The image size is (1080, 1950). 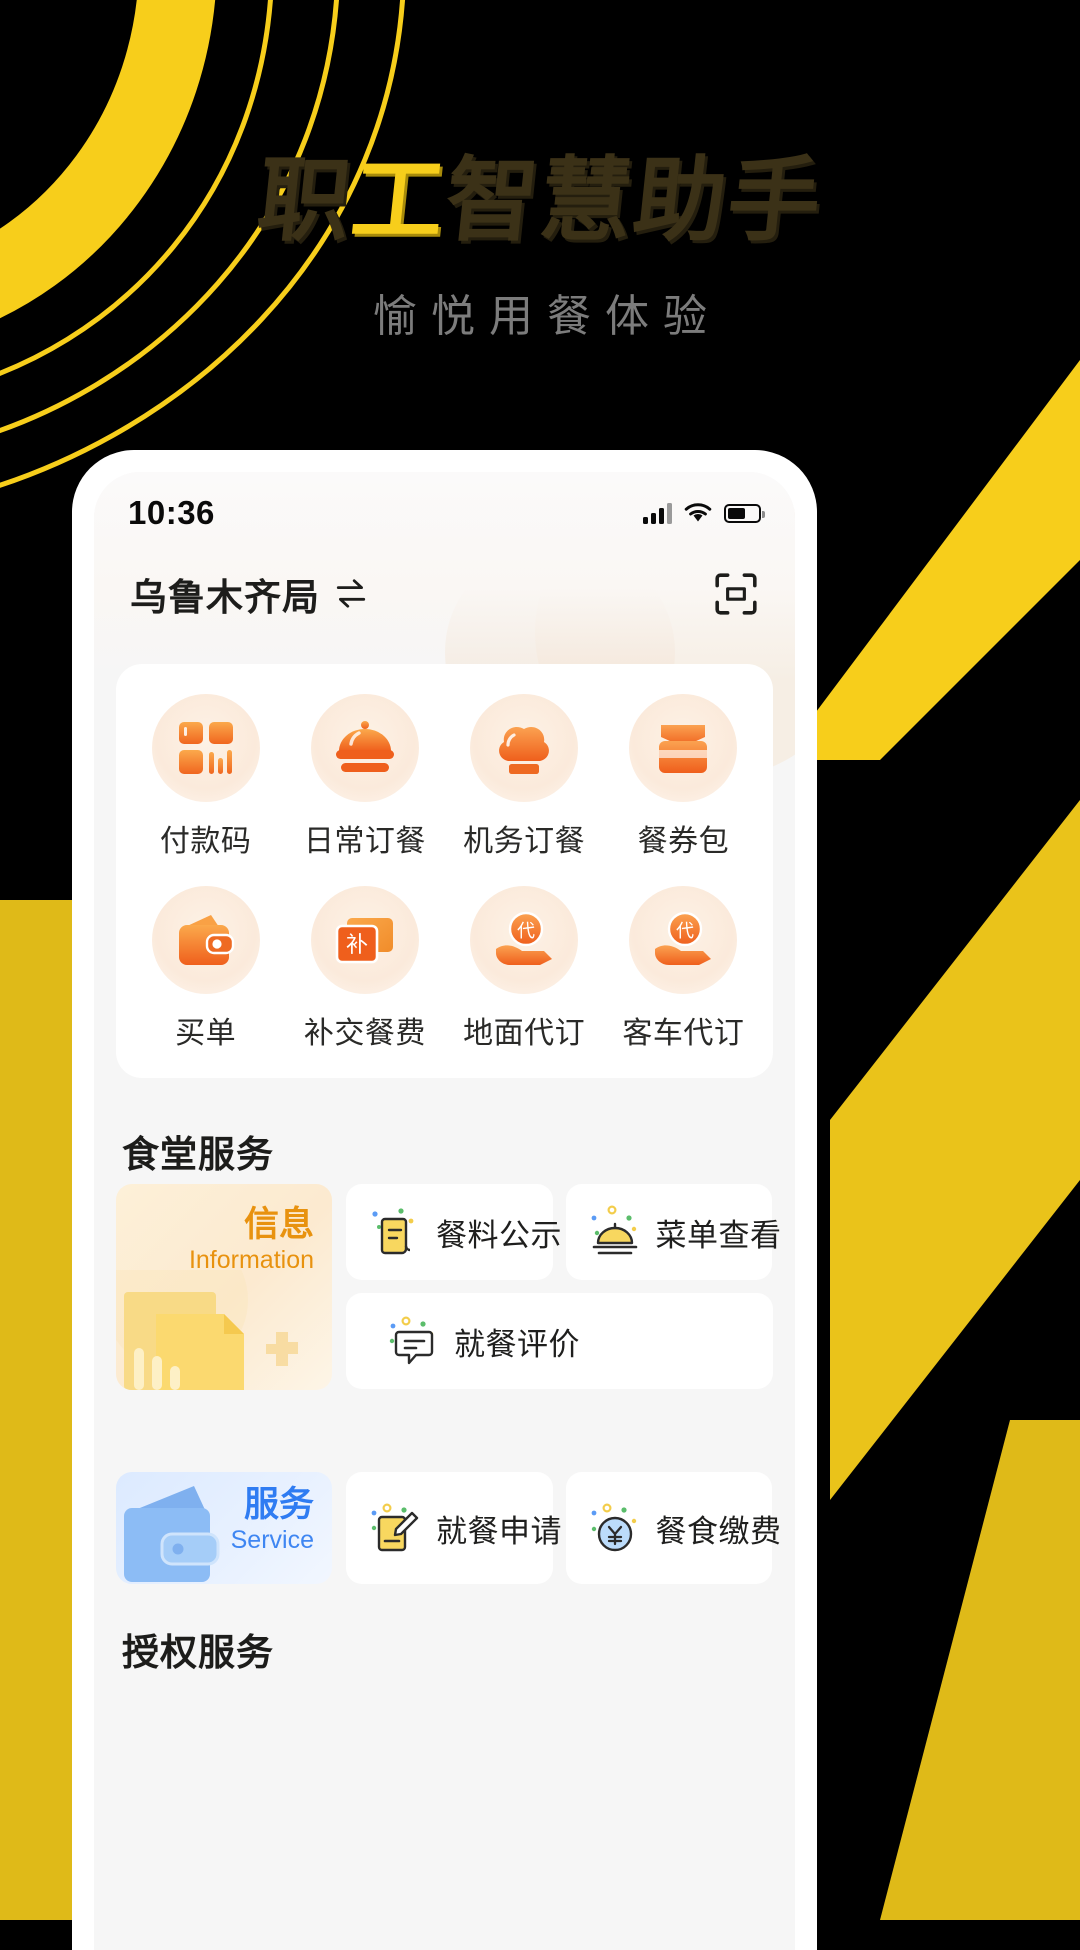 I want to click on banner-title-cn: 服务, so click(x=278, y=1504).